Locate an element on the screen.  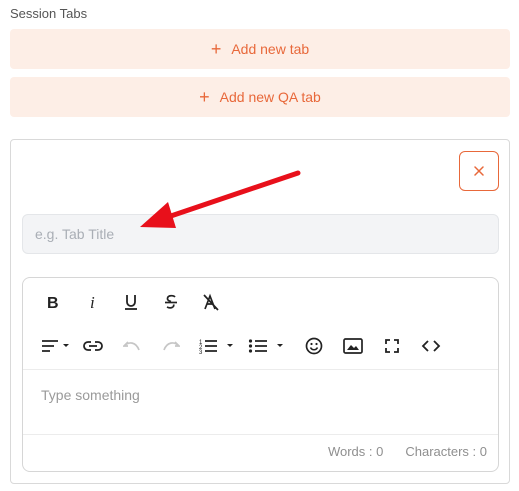
image-button is located at coordinates (353, 346).